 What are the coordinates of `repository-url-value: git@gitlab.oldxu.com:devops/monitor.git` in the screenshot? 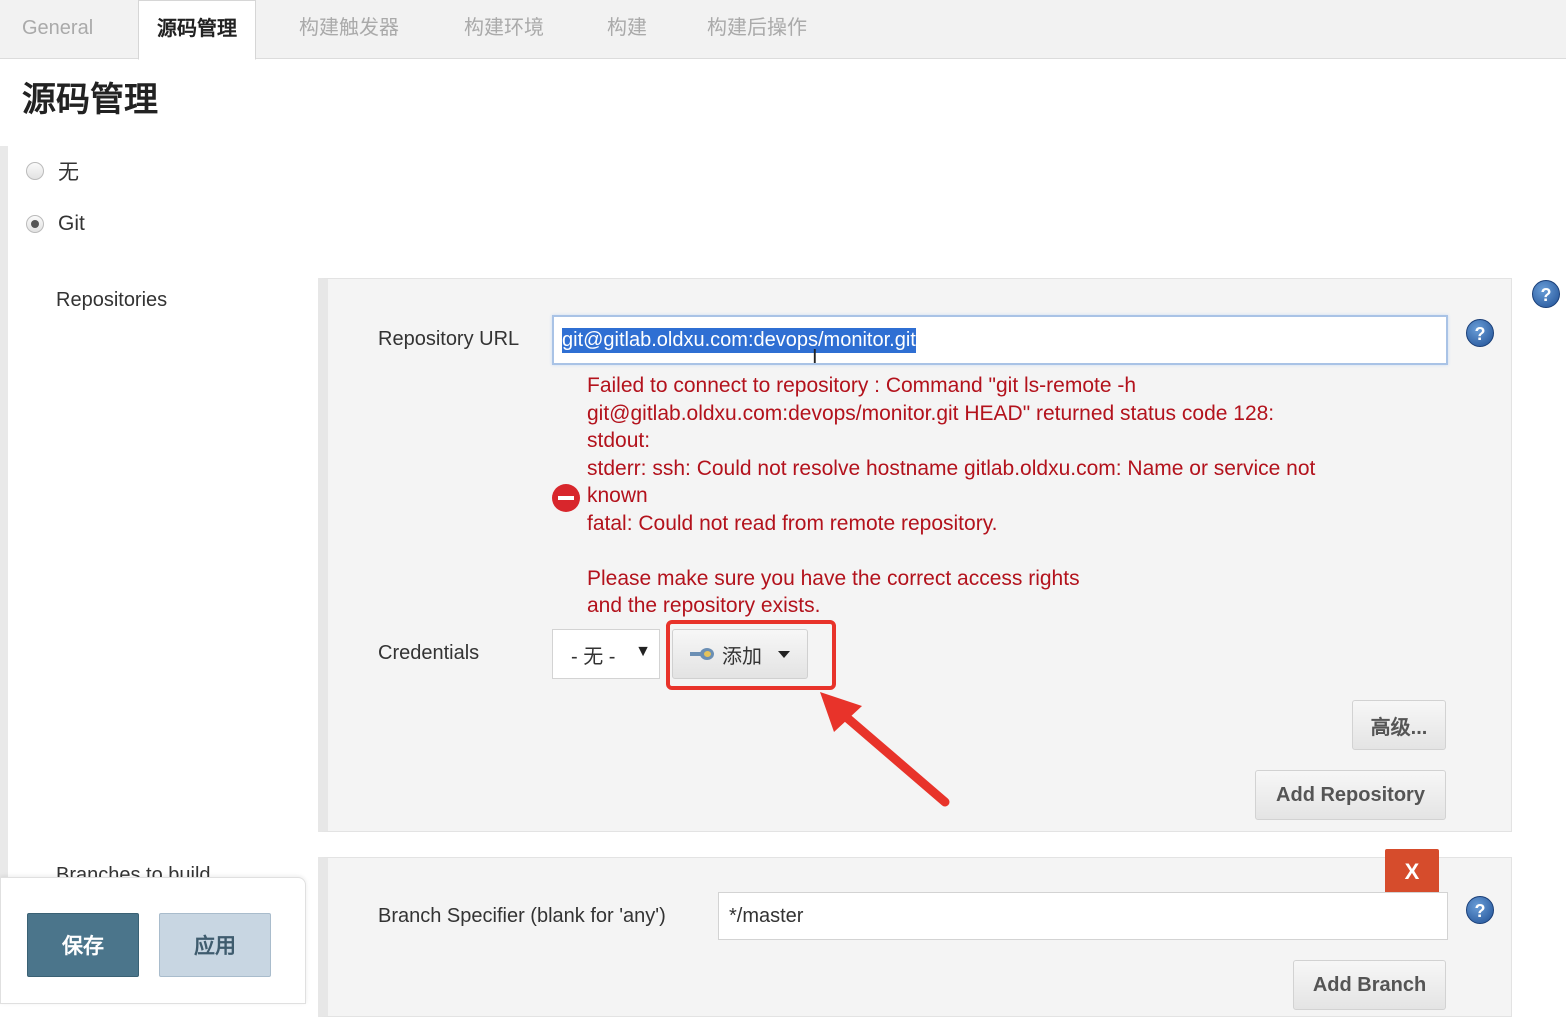 It's located at (739, 340).